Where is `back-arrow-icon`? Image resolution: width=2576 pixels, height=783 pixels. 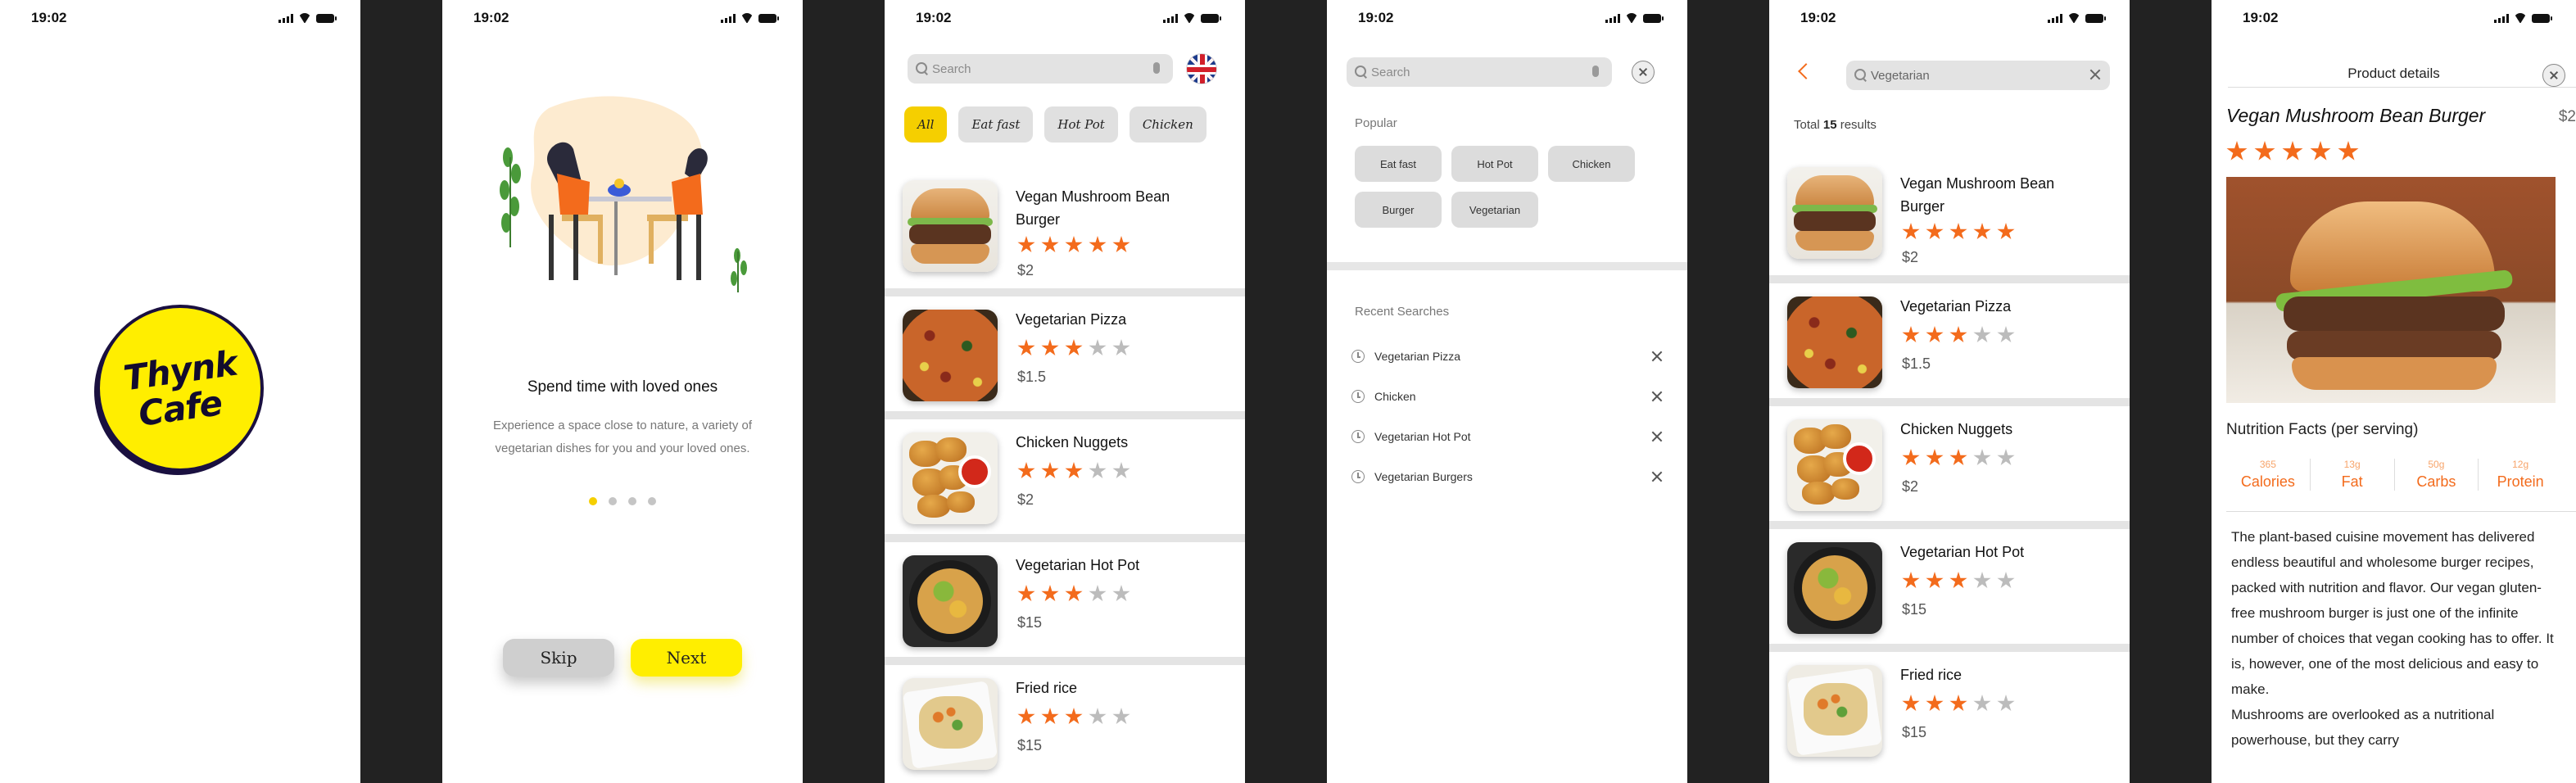 back-arrow-icon is located at coordinates (1806, 71).